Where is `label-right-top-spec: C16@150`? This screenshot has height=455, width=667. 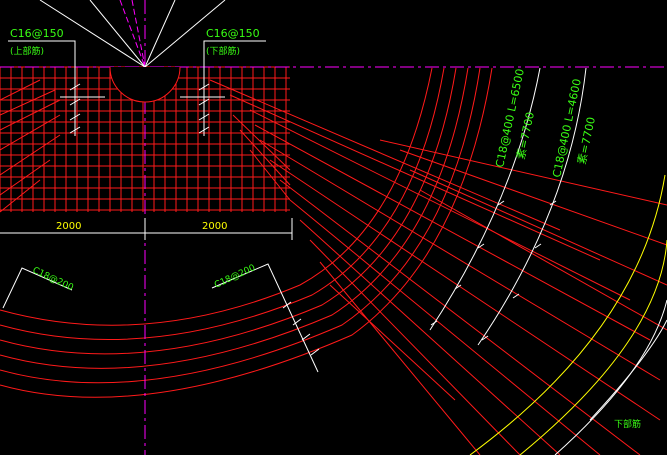 label-right-top-spec: C16@150 is located at coordinates (233, 33).